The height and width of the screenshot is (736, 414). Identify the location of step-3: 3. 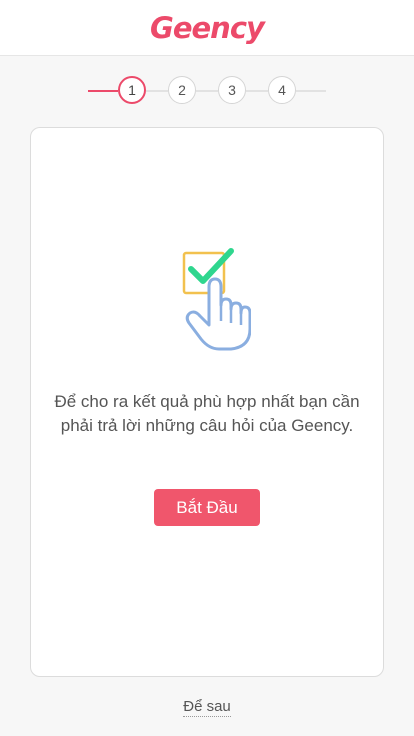
(232, 90).